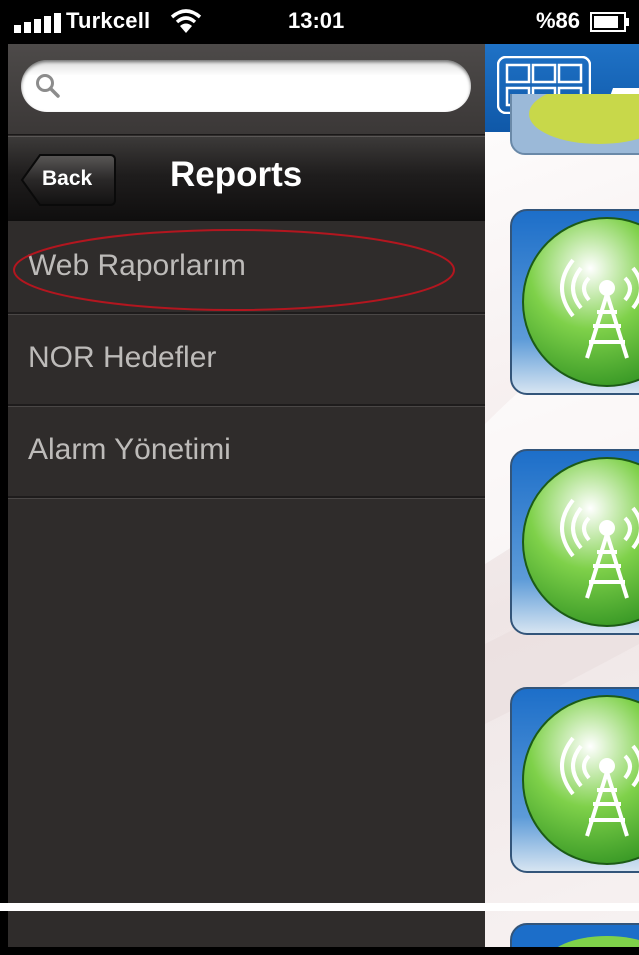  I want to click on search-bar, so click(246, 89).